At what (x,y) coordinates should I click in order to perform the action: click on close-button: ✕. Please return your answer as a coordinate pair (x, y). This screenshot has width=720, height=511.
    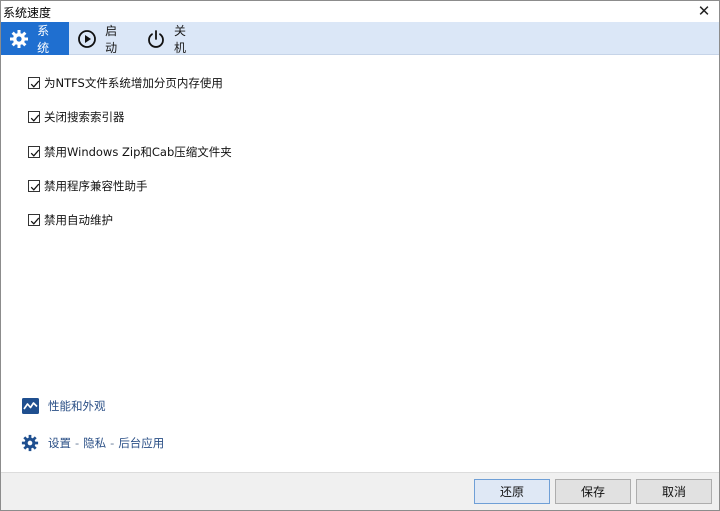
    Looking at the image, I should click on (704, 11).